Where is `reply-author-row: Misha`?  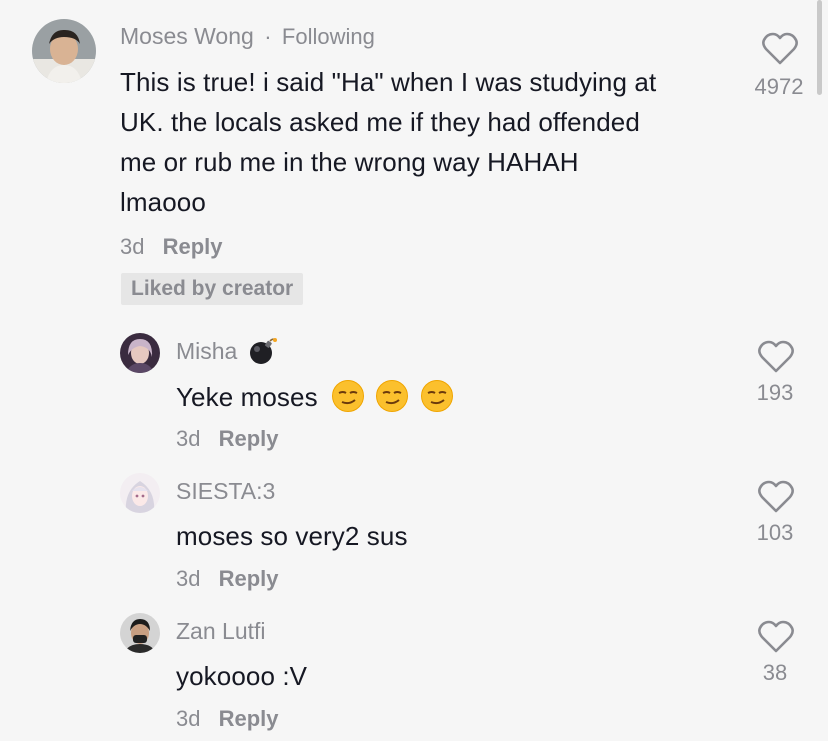 reply-author-row: Misha is located at coordinates (227, 354).